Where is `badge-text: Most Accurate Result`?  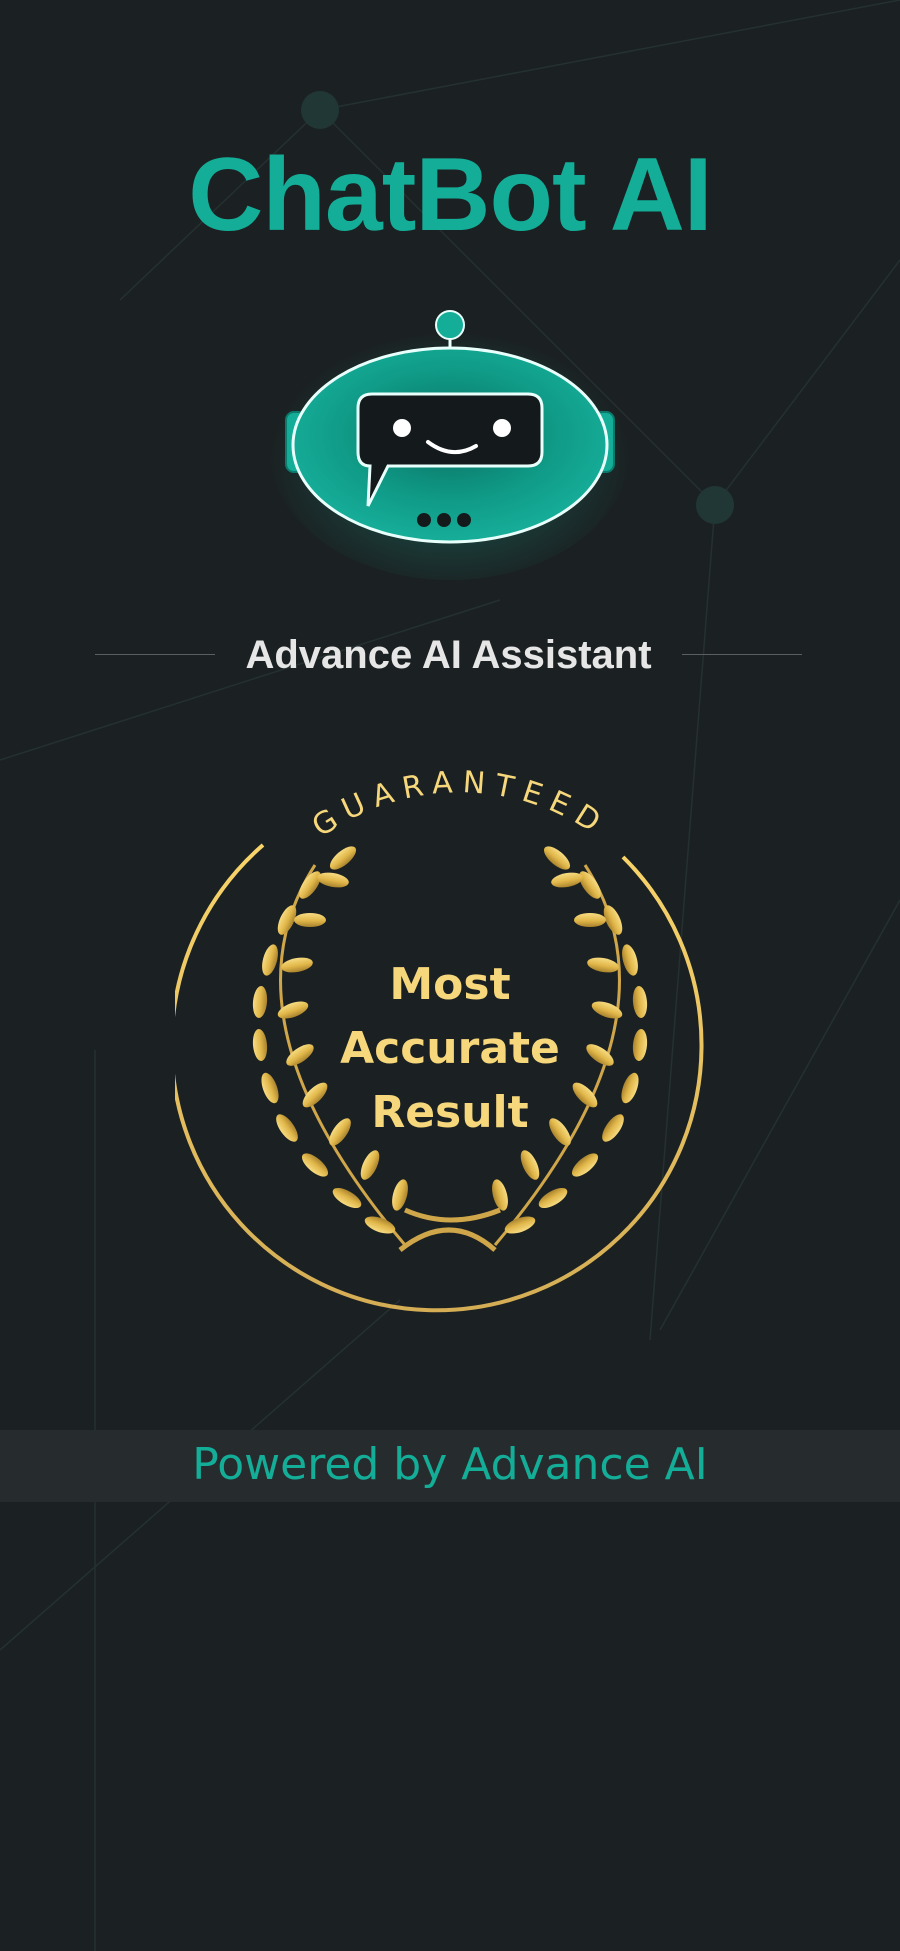 badge-text: Most Accurate Result is located at coordinates (450, 1049).